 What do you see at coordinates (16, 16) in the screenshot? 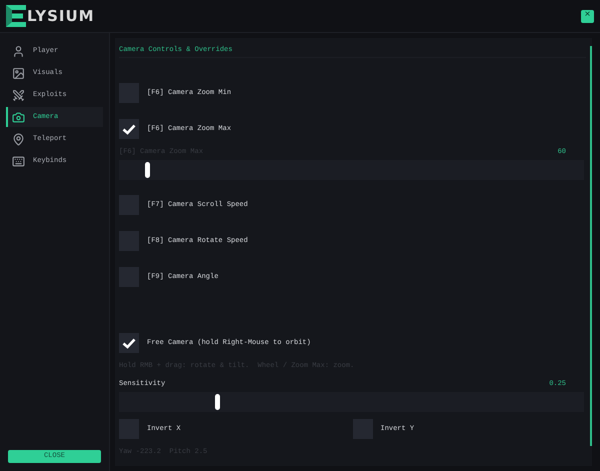
I see `logo-icon` at bounding box center [16, 16].